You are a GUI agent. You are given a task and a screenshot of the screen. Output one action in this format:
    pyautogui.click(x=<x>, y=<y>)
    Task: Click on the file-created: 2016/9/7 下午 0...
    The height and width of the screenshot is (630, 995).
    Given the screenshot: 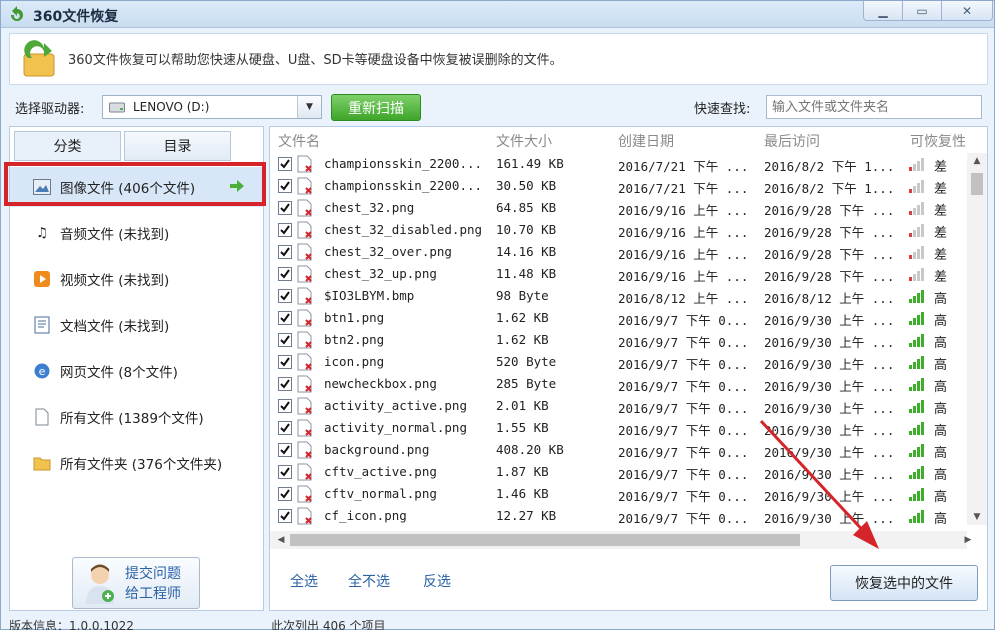 What is the action you would take?
    pyautogui.click(x=683, y=430)
    